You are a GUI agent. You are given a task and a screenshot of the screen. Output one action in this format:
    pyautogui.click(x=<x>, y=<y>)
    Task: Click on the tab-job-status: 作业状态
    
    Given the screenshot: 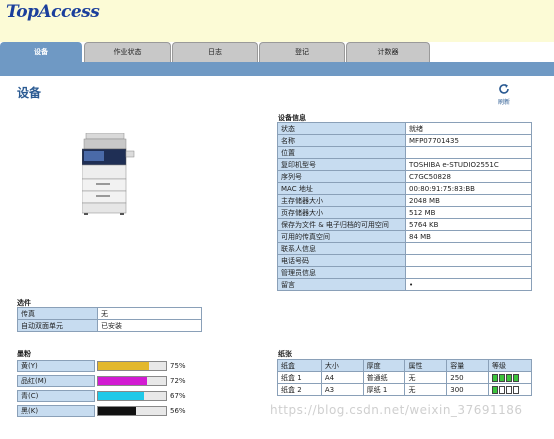 What is the action you would take?
    pyautogui.click(x=127, y=52)
    